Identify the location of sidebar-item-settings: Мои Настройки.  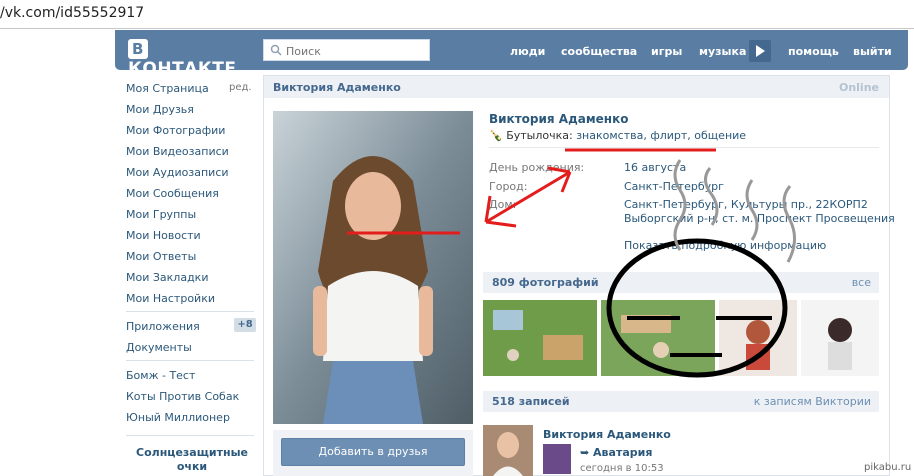
(170, 298).